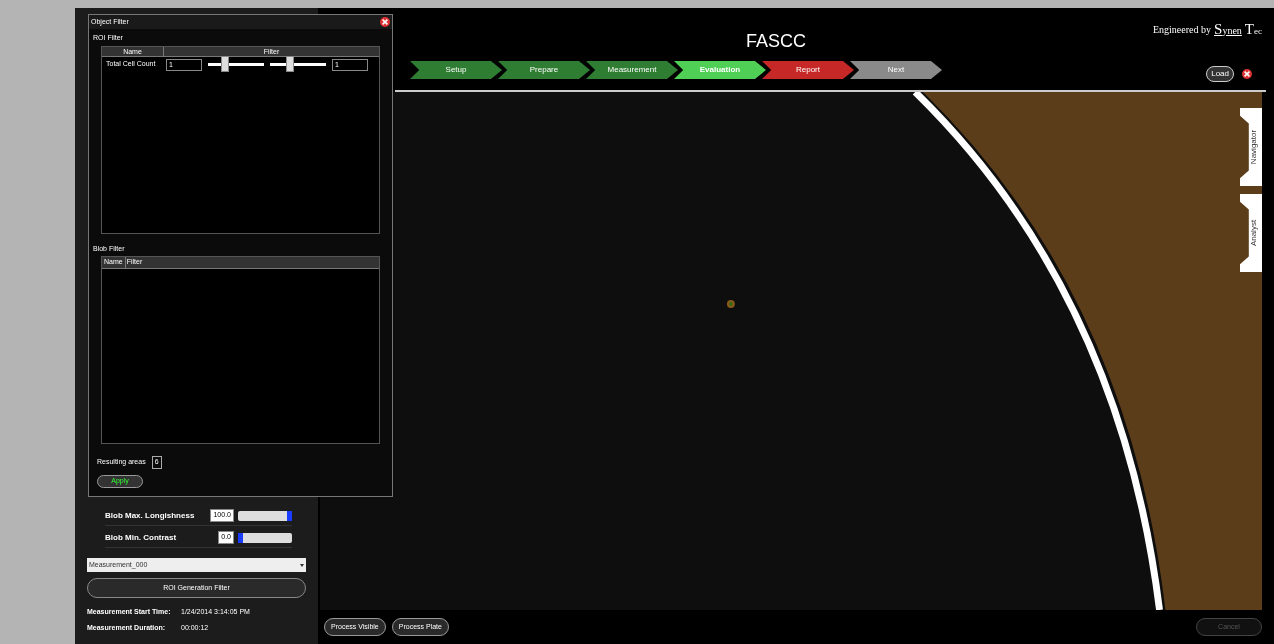 This screenshot has width=1274, height=644. I want to click on filter-label: Blob Min. Contrast, so click(141, 537).